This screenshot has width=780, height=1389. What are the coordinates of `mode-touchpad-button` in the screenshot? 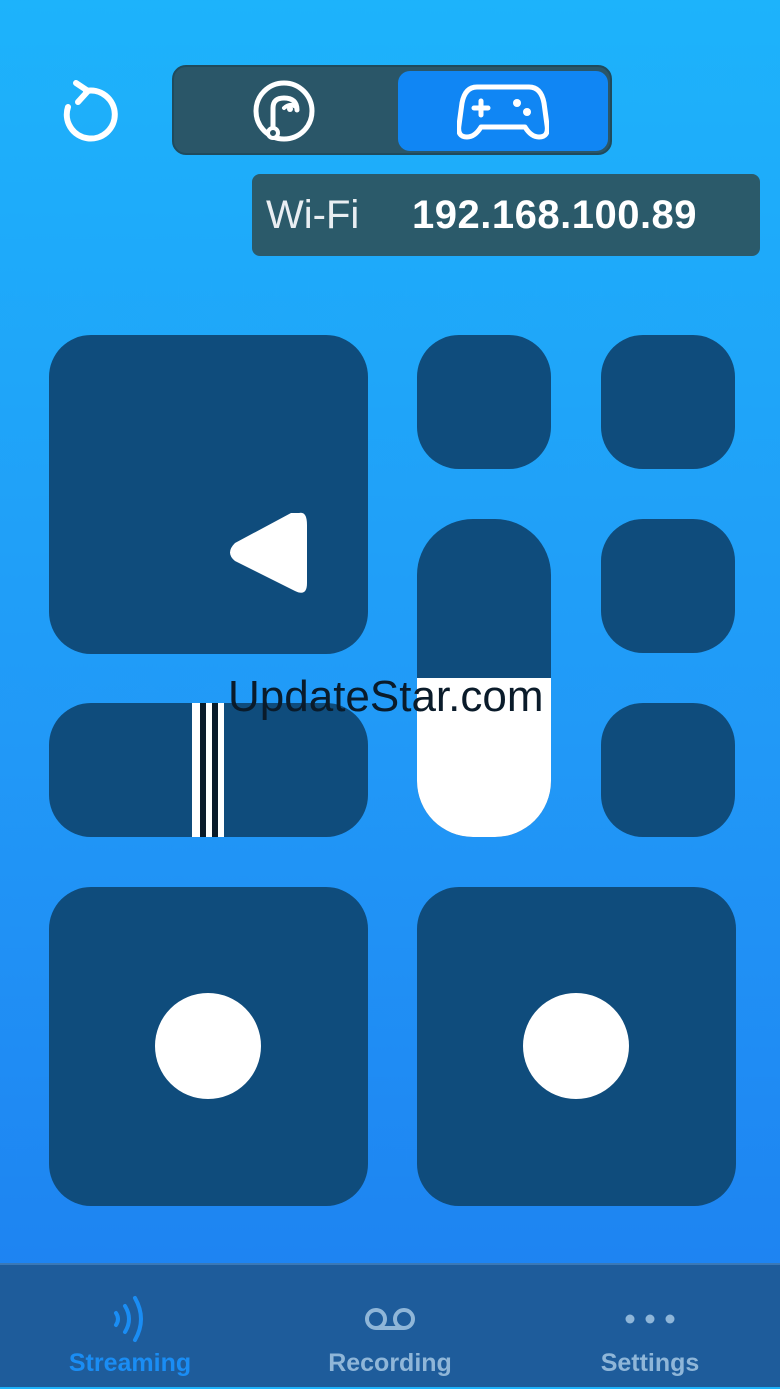 It's located at (284, 111).